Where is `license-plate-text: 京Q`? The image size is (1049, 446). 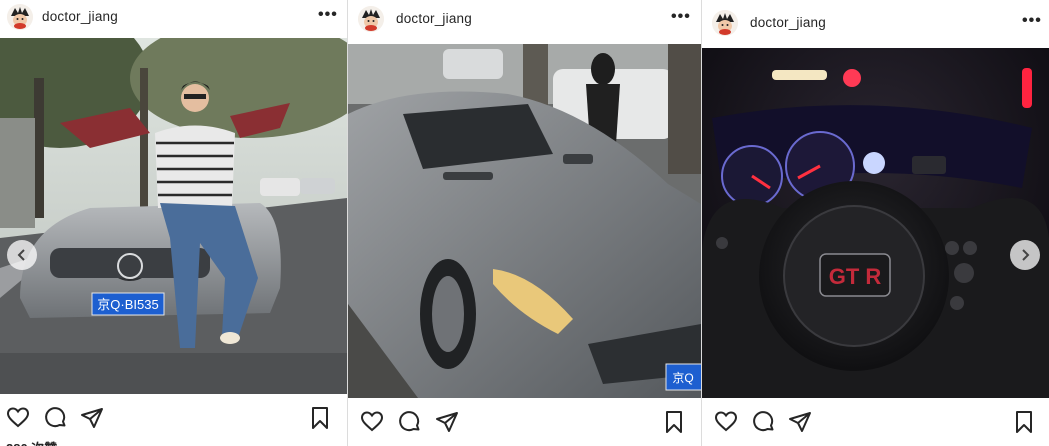 license-plate-text: 京Q is located at coordinates (682, 378).